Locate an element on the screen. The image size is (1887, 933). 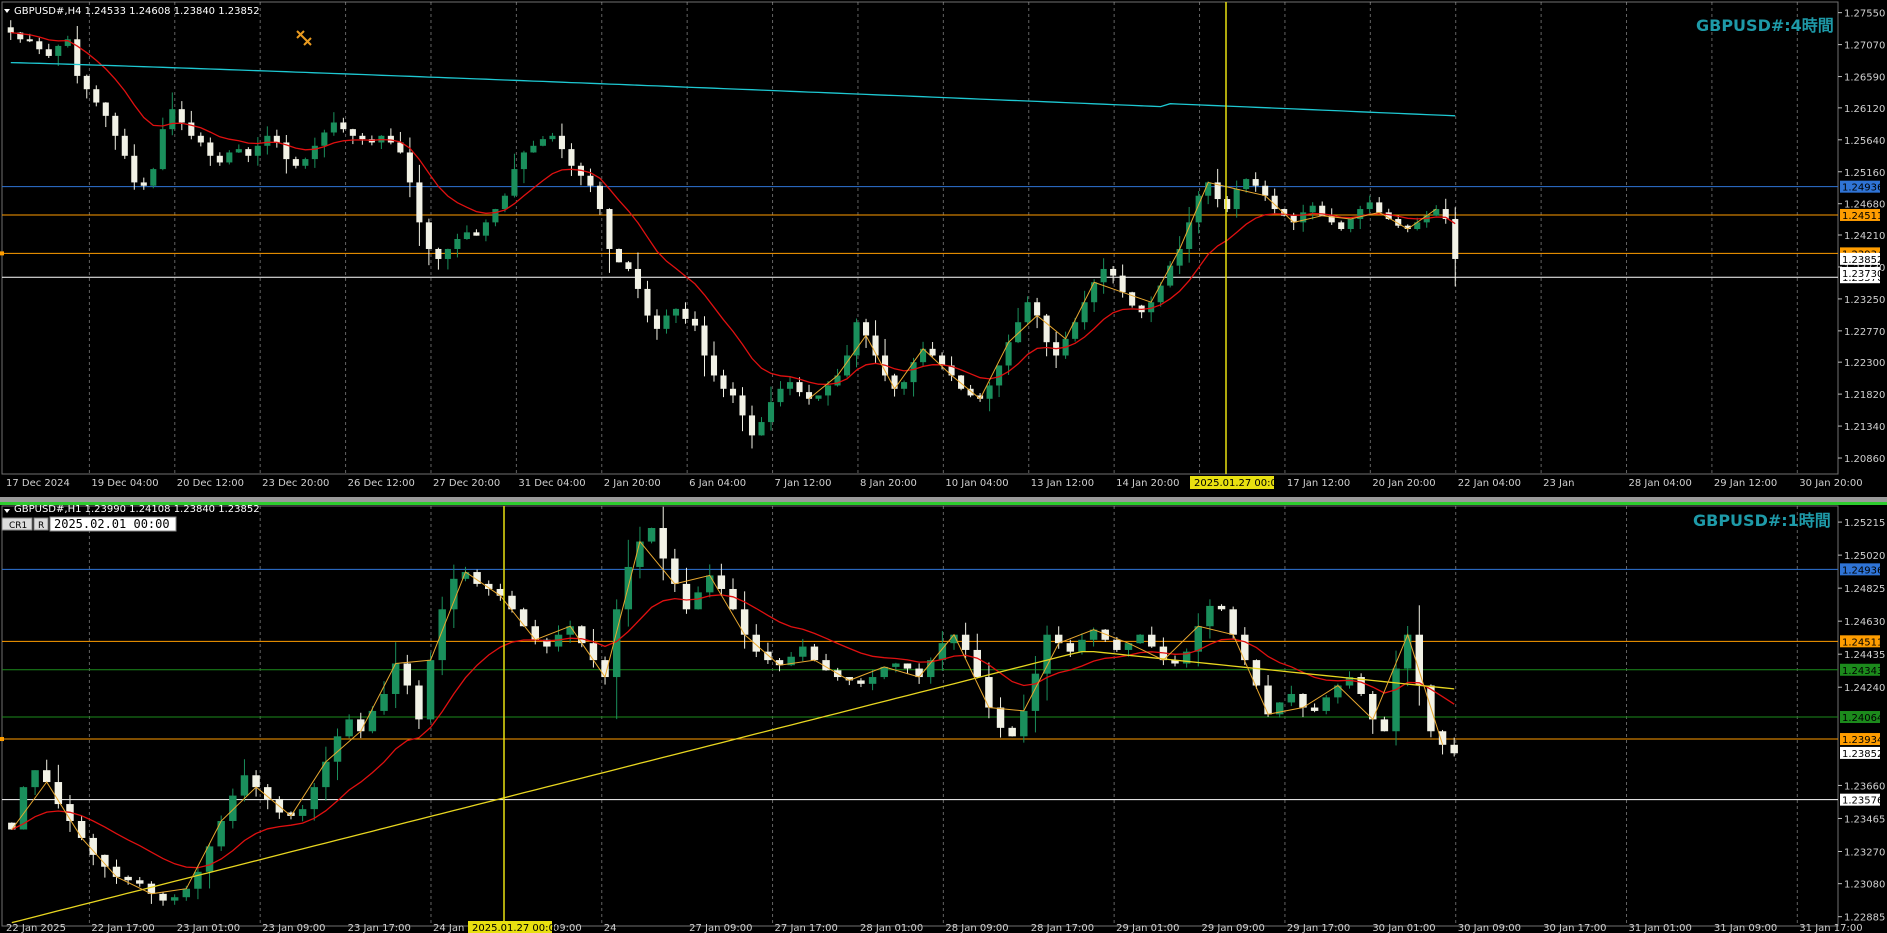
price-axis-label: 1.27550 is located at coordinates (1864, 14).